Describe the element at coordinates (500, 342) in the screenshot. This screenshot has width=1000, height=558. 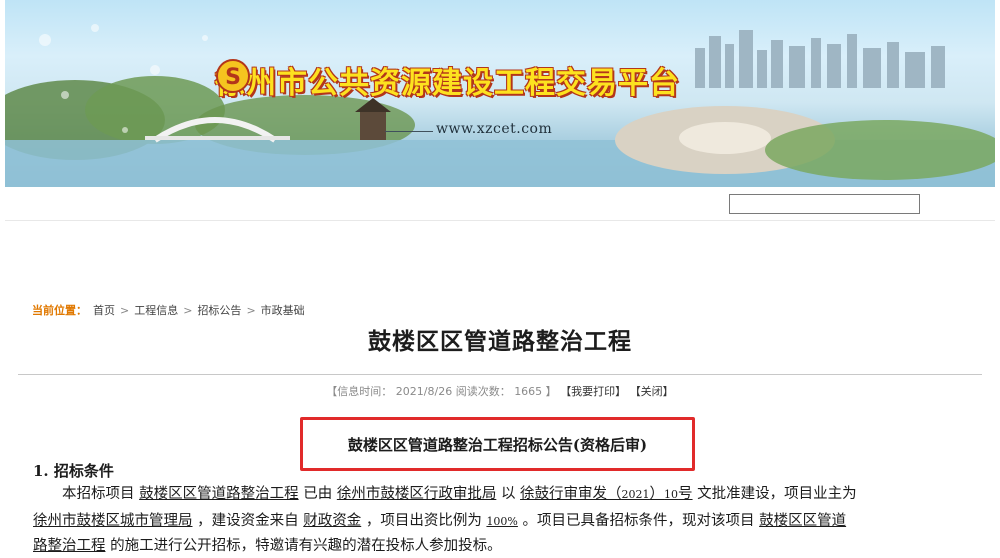
I see `page-title: 鼓楼区区管道路整治工程` at that location.